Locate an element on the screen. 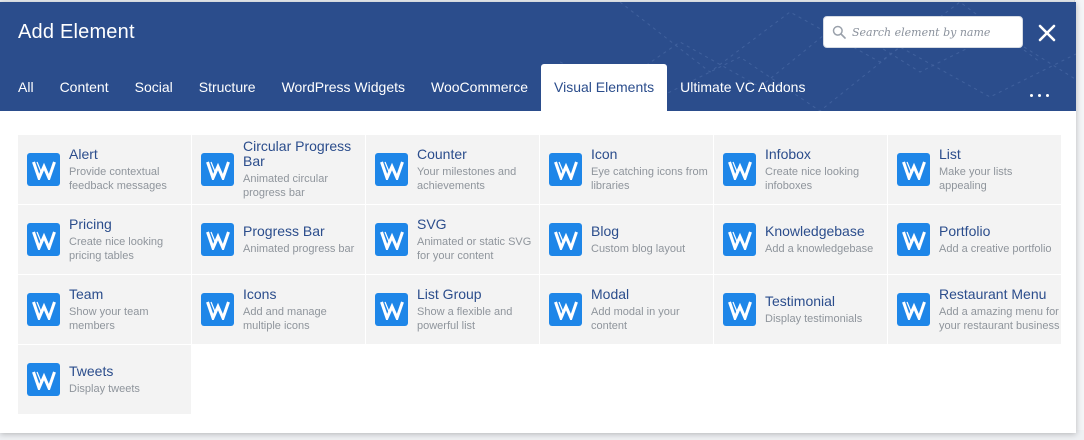 The height and width of the screenshot is (440, 1084). element-description: Add modal in your content is located at coordinates (635, 318).